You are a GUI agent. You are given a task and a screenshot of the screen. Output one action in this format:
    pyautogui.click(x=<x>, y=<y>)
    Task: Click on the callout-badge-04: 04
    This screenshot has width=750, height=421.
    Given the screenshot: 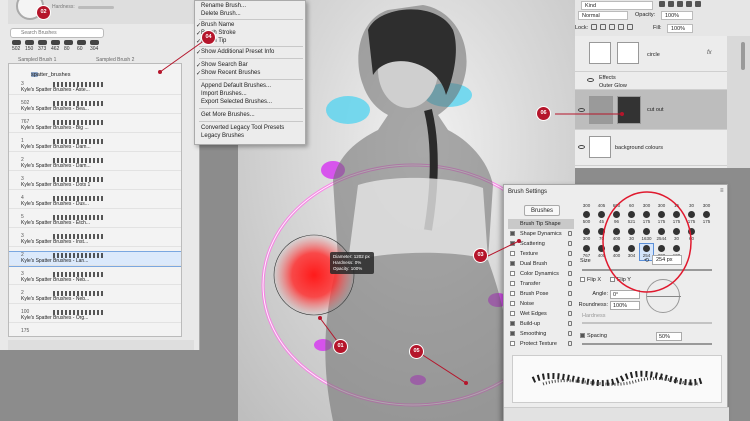 What is the action you would take?
    pyautogui.click(x=208, y=37)
    